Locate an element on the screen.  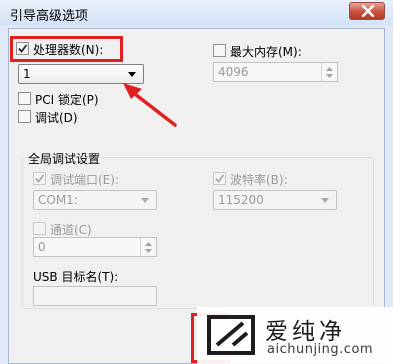
baud-rate-label: 波特率(B): is located at coordinates (259, 179).